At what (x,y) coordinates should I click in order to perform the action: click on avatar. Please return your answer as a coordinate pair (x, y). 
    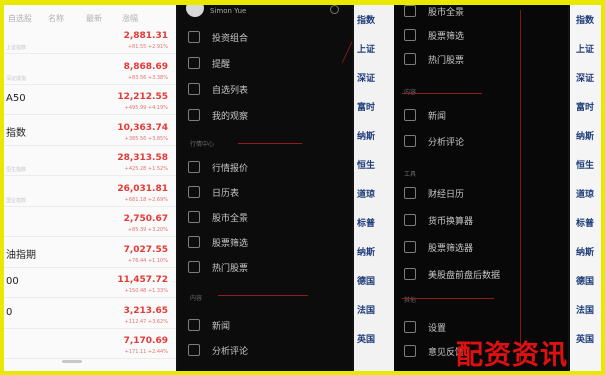
    Looking at the image, I should click on (195, 11).